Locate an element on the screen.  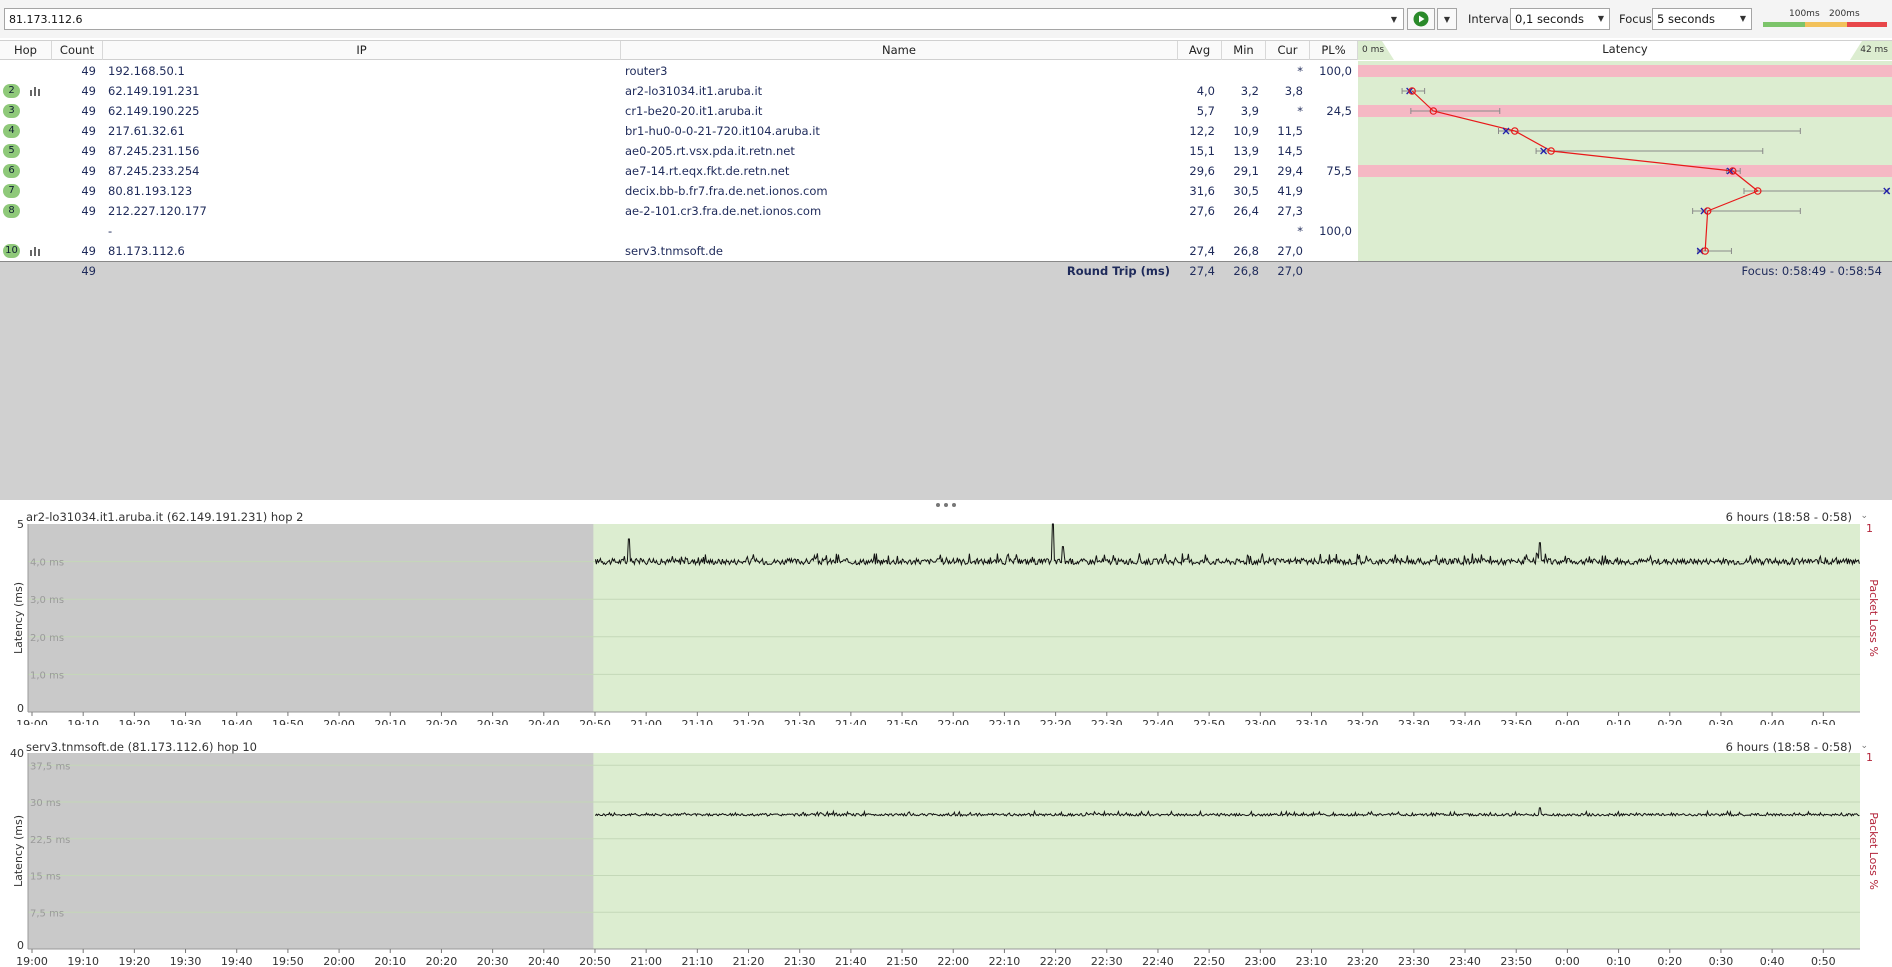
col-header-min: Min is located at coordinates (1244, 50).